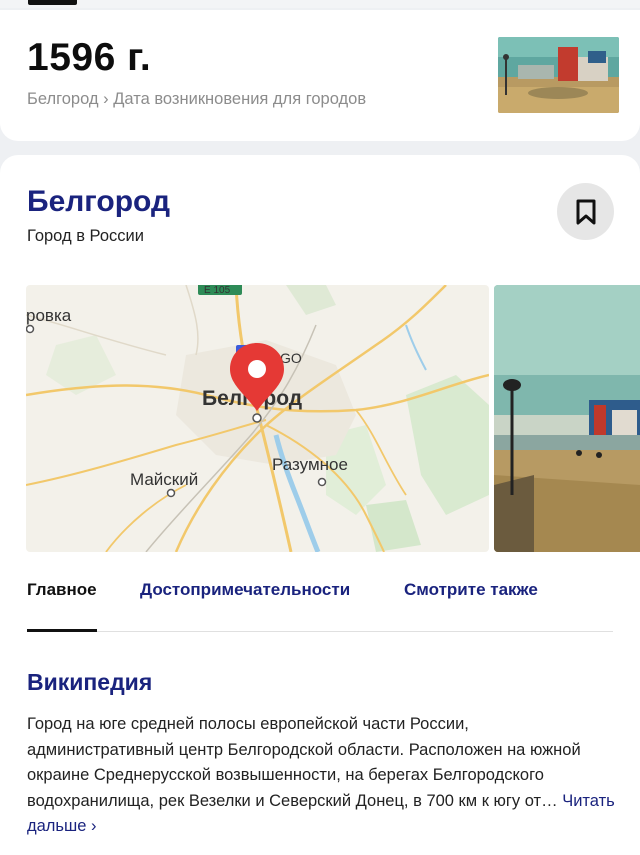 The image size is (640, 855). What do you see at coordinates (98, 202) in the screenshot?
I see `entity-title: Белгород` at bounding box center [98, 202].